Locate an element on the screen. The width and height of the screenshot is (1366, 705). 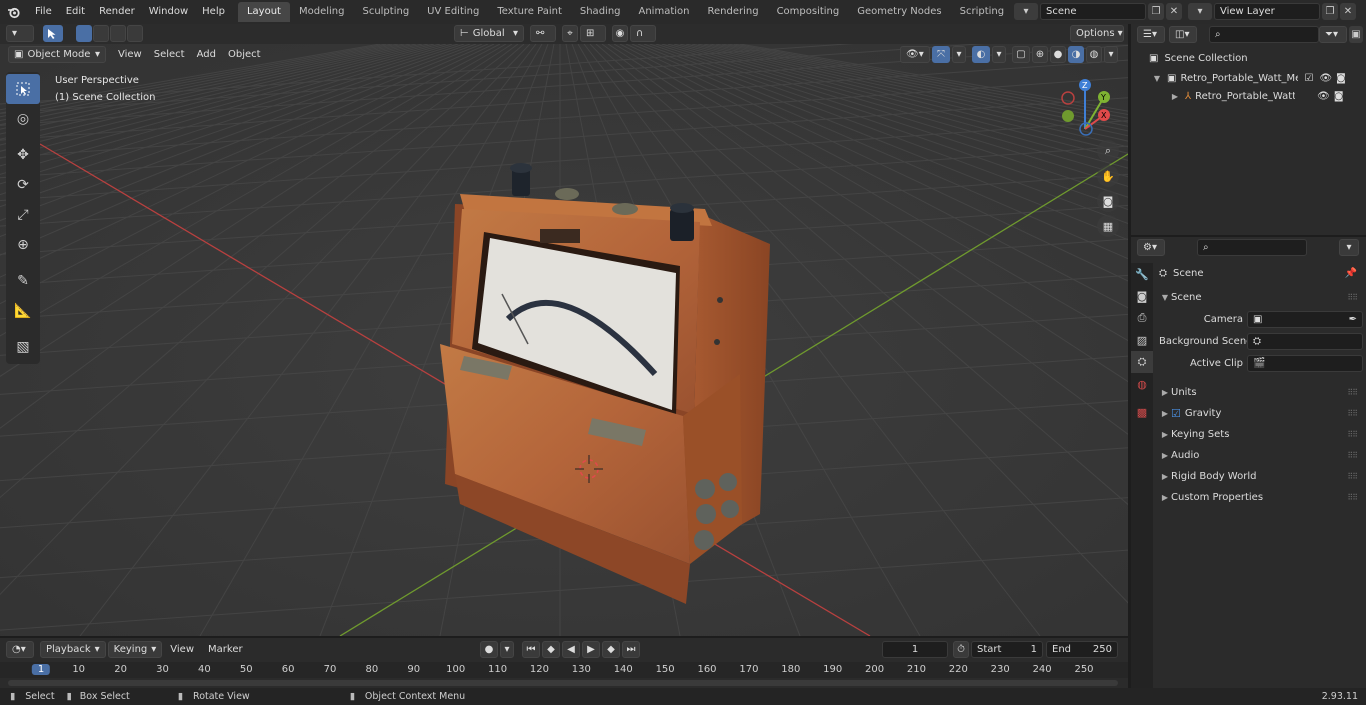
tab-modeling: Modeling is located at coordinates (322, 12).